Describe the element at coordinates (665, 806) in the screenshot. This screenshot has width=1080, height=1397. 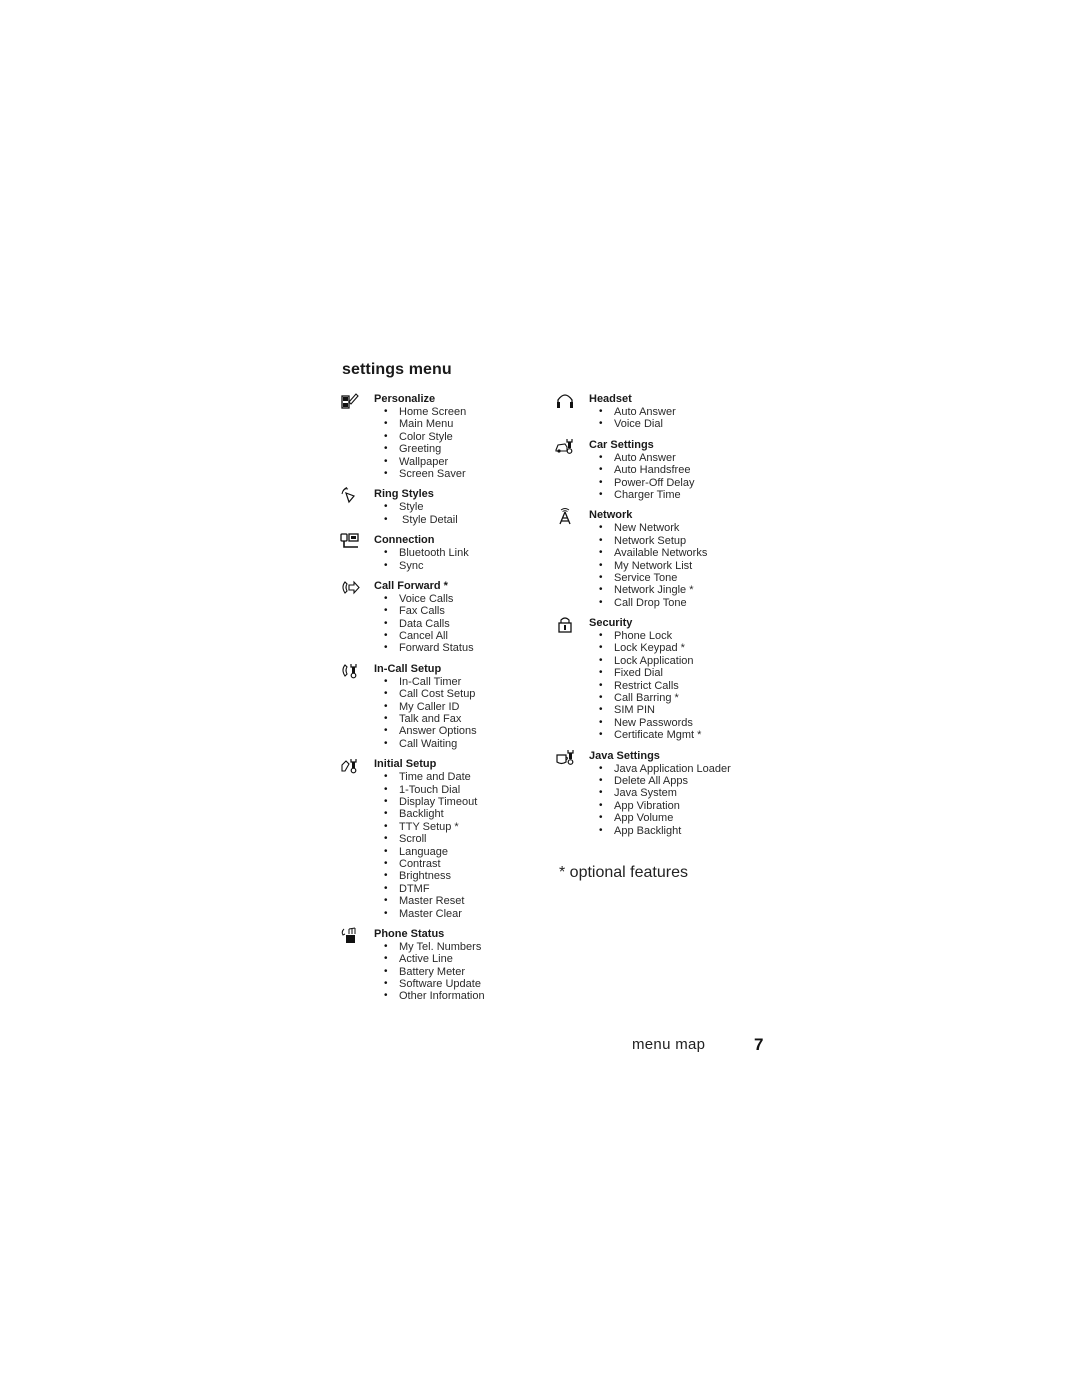
I see `menu-item: • App Vibration` at that location.